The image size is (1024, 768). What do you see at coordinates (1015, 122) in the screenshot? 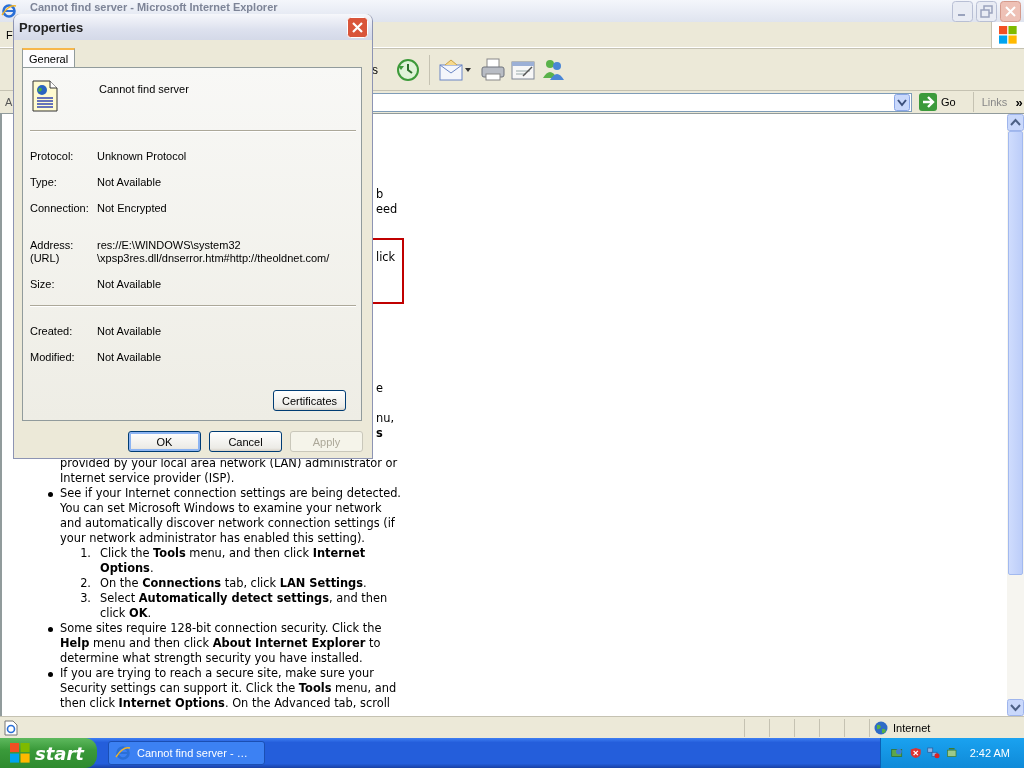
I see `scroll-up-button` at bounding box center [1015, 122].